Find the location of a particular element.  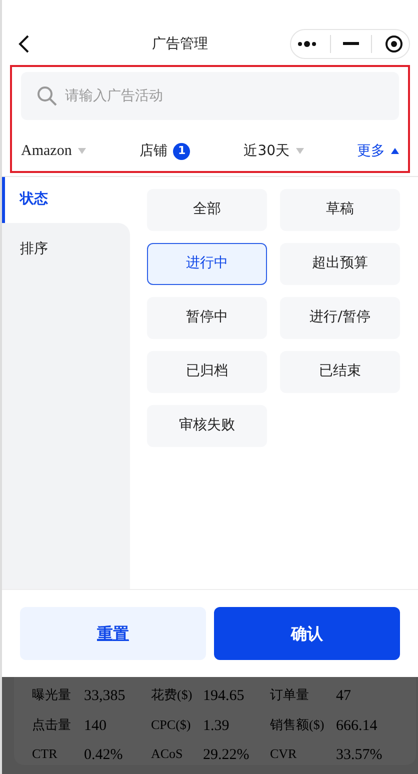

status-option: 进行/暂停 is located at coordinates (340, 317).